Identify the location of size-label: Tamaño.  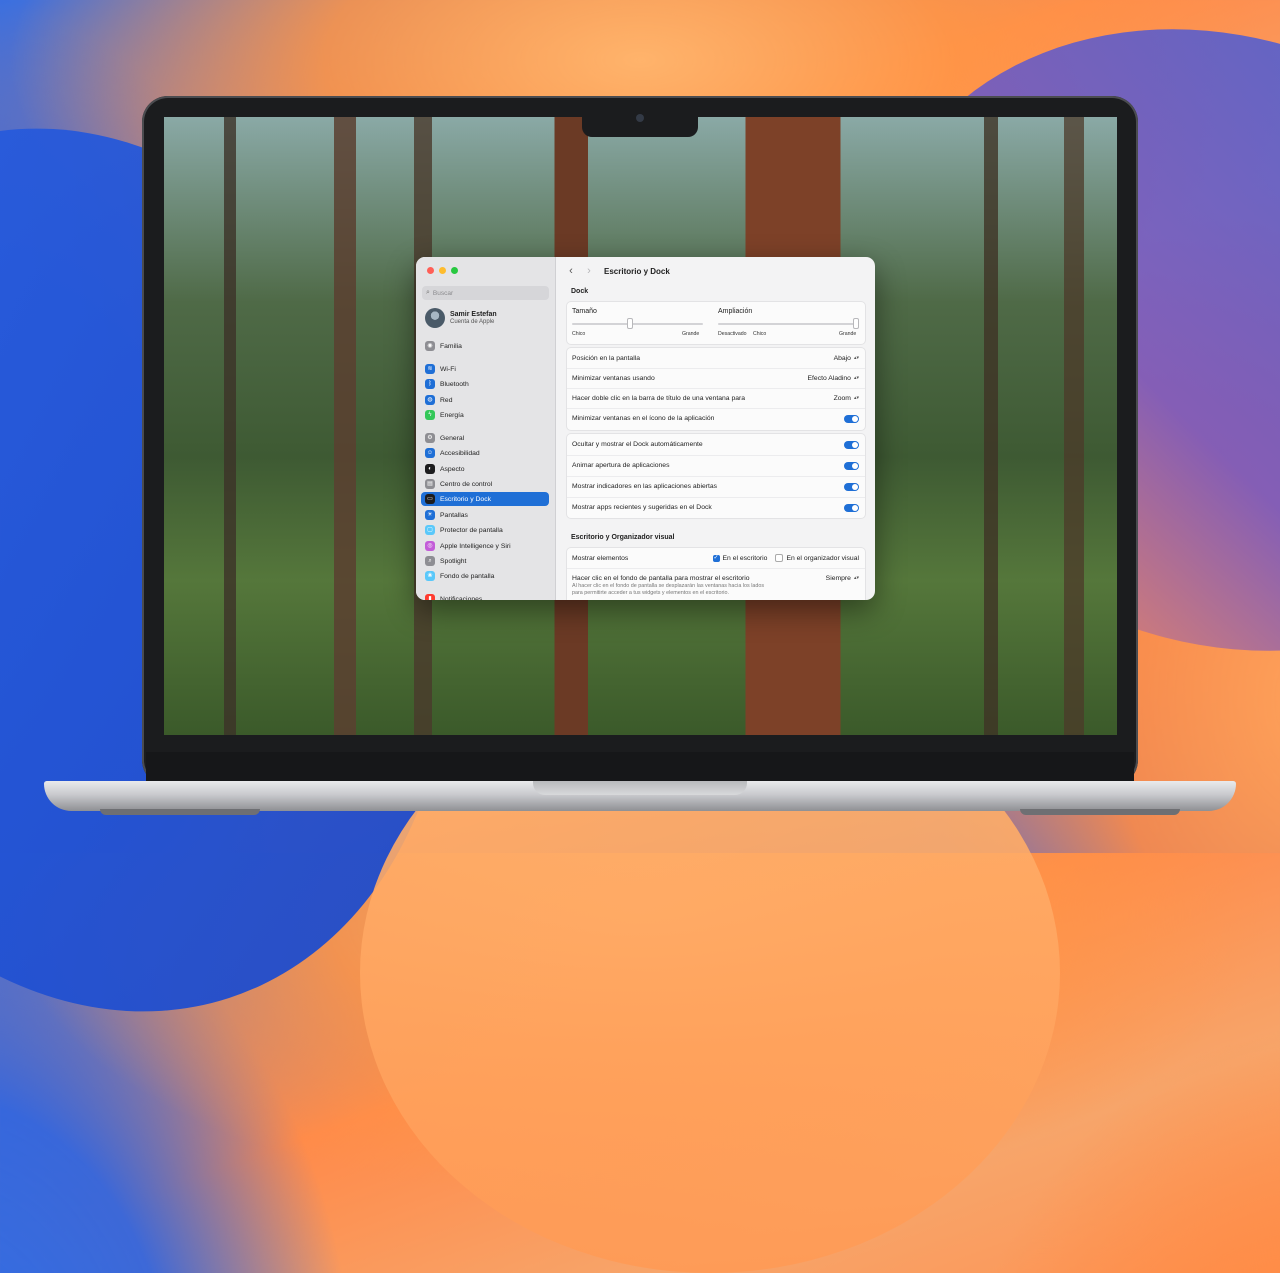
(584, 311).